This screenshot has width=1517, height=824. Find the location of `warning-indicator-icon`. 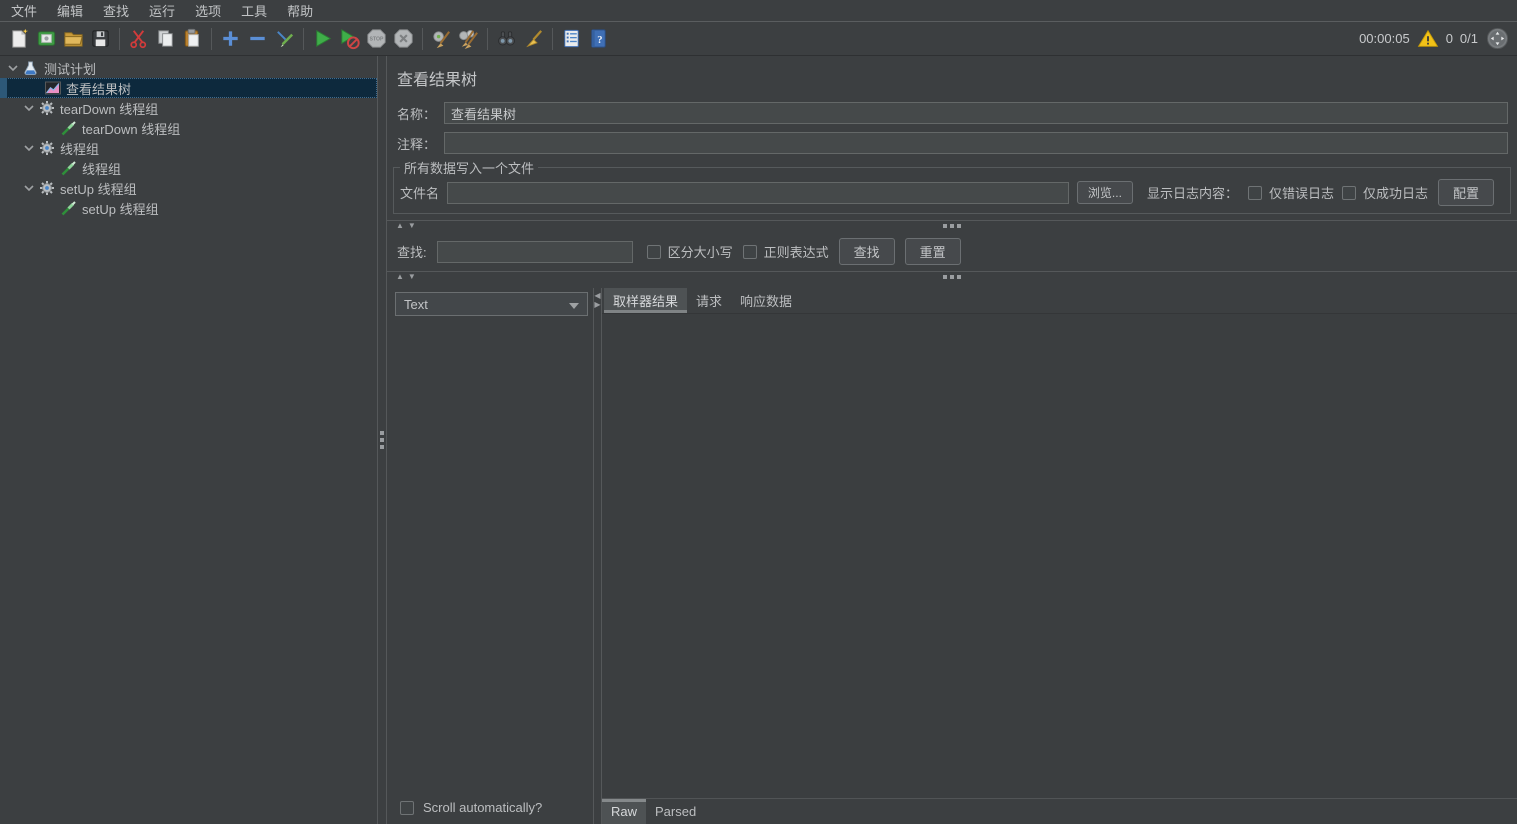

warning-indicator-icon is located at coordinates (1428, 39).